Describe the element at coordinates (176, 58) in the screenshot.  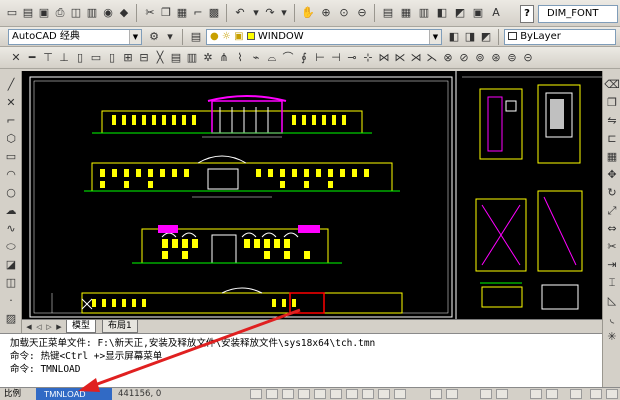
I see `tool-11-icon: ▤` at that location.